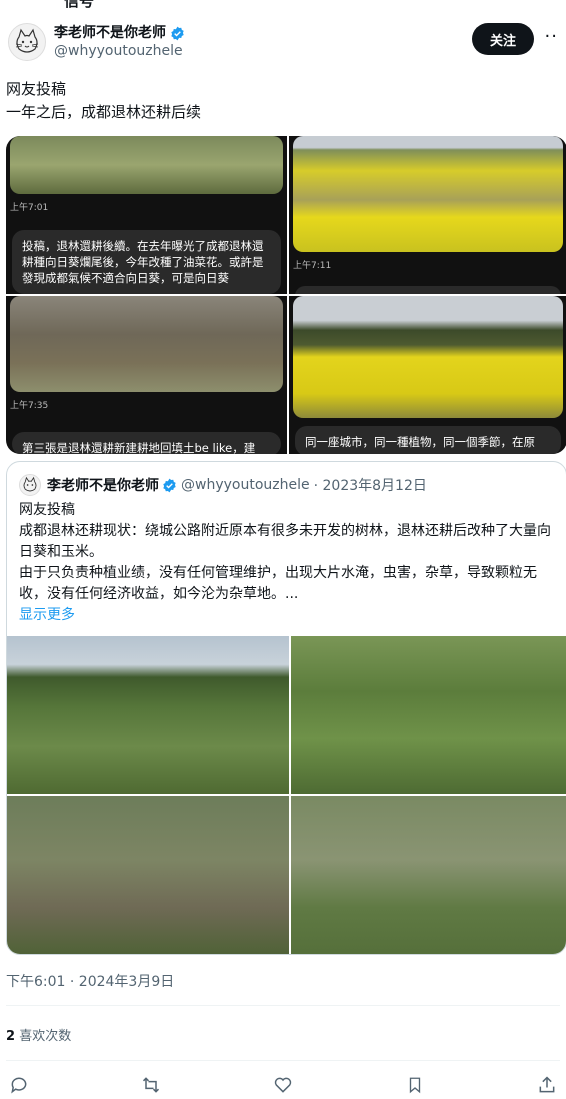 The image size is (566, 1099). Describe the element at coordinates (370, 486) in the screenshot. I see `quoted-date: · 2023年8月12日` at that location.